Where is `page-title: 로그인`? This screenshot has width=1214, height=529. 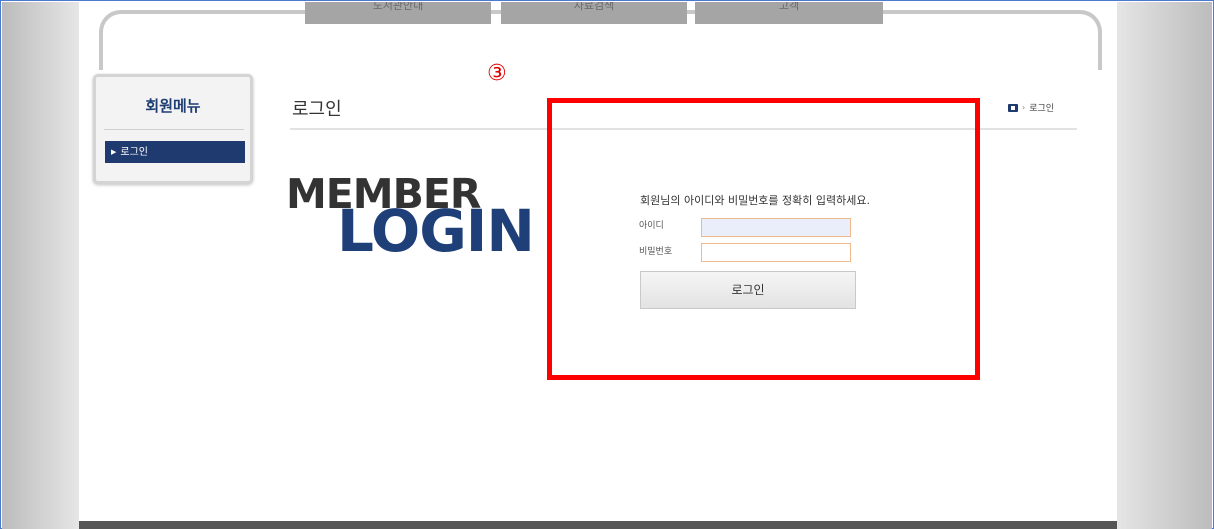
page-title: 로그인 is located at coordinates (317, 109).